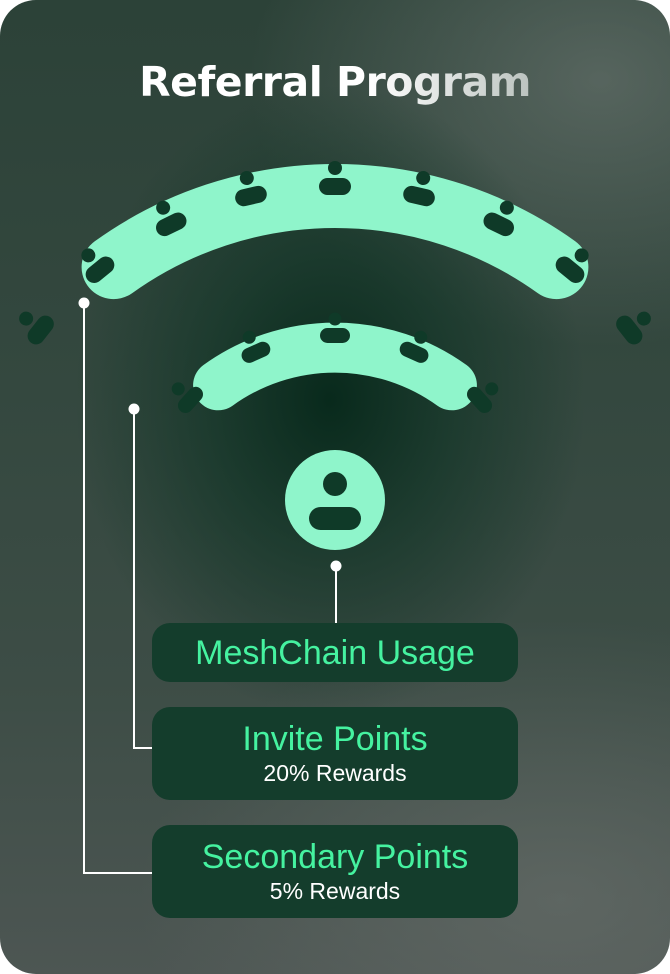 This screenshot has width=670, height=974. I want to click on secondary-pill: Secondary Points 5% Rewards, so click(335, 871).